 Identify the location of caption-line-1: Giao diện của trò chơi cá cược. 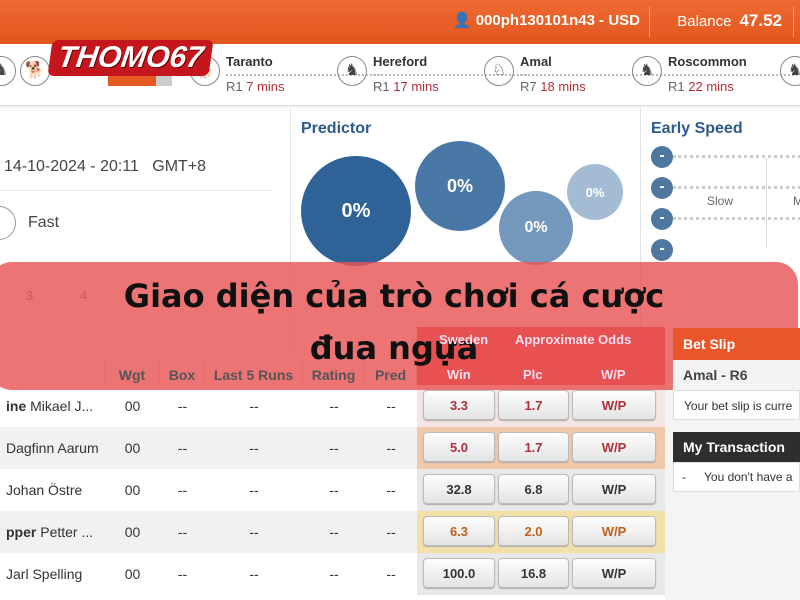
(394, 296).